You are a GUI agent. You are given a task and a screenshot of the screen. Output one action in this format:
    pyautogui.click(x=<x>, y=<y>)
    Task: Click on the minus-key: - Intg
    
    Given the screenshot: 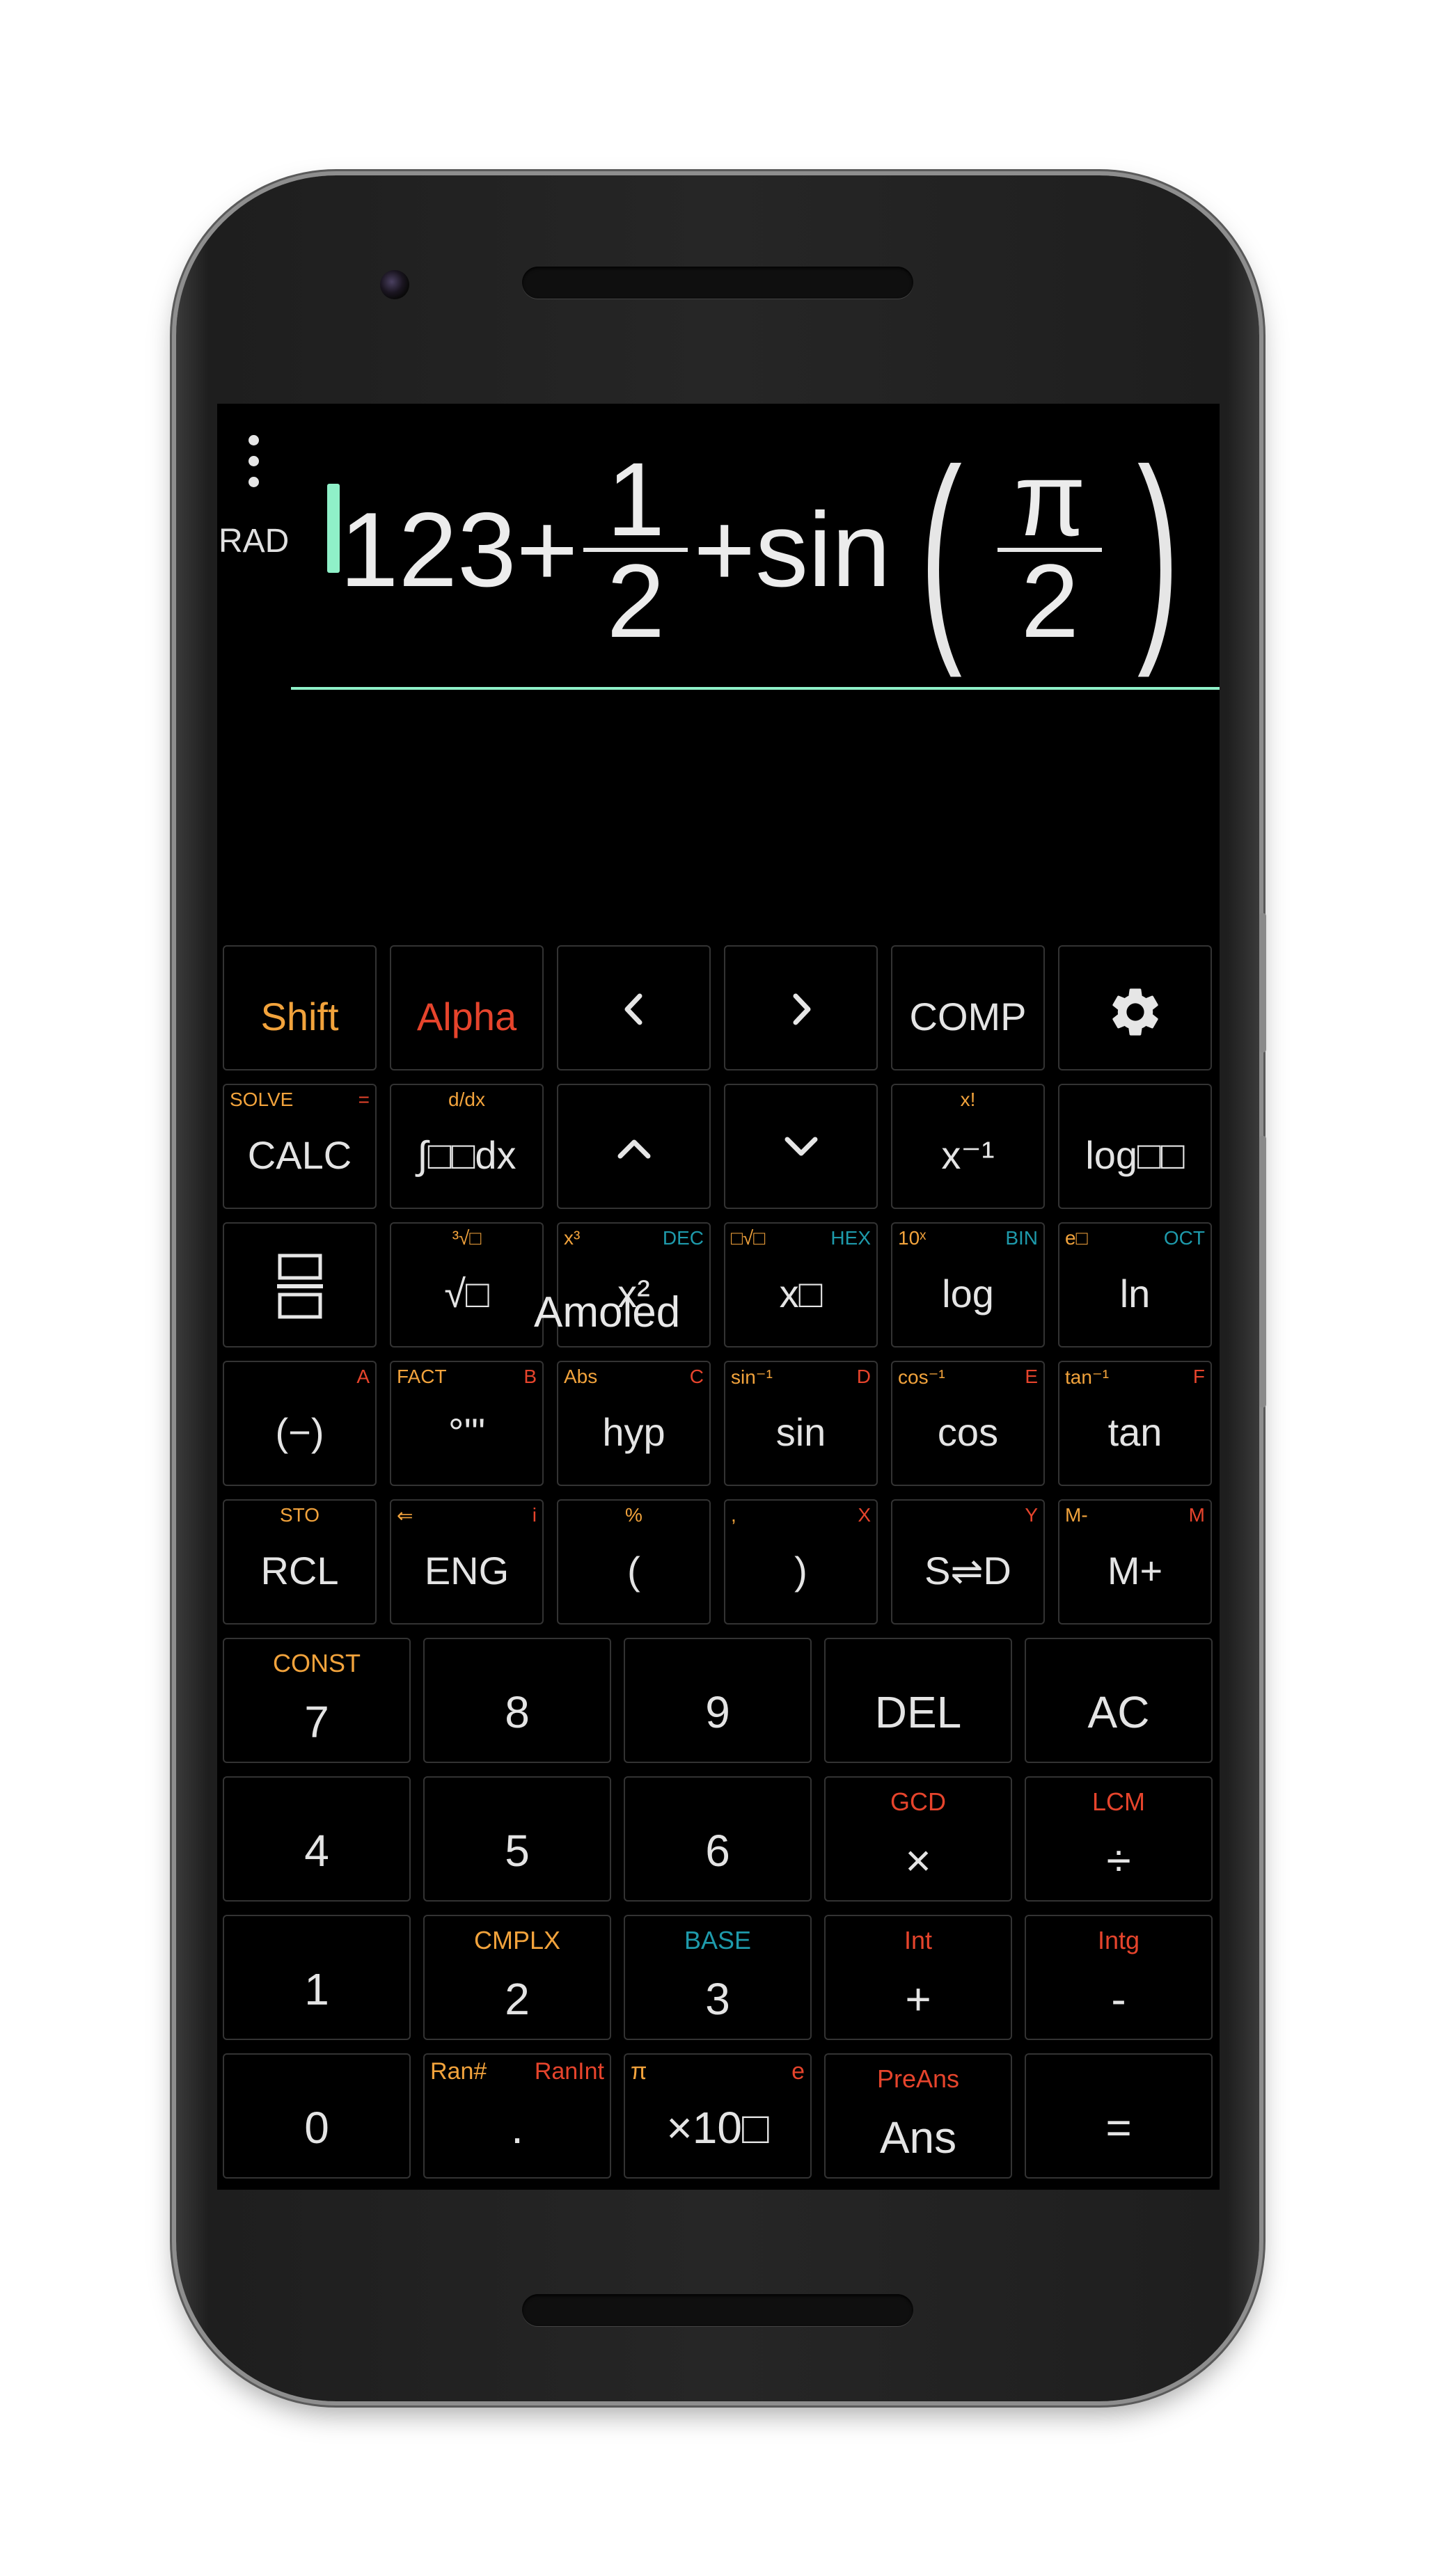 What is the action you would take?
    pyautogui.click(x=1119, y=1977)
    